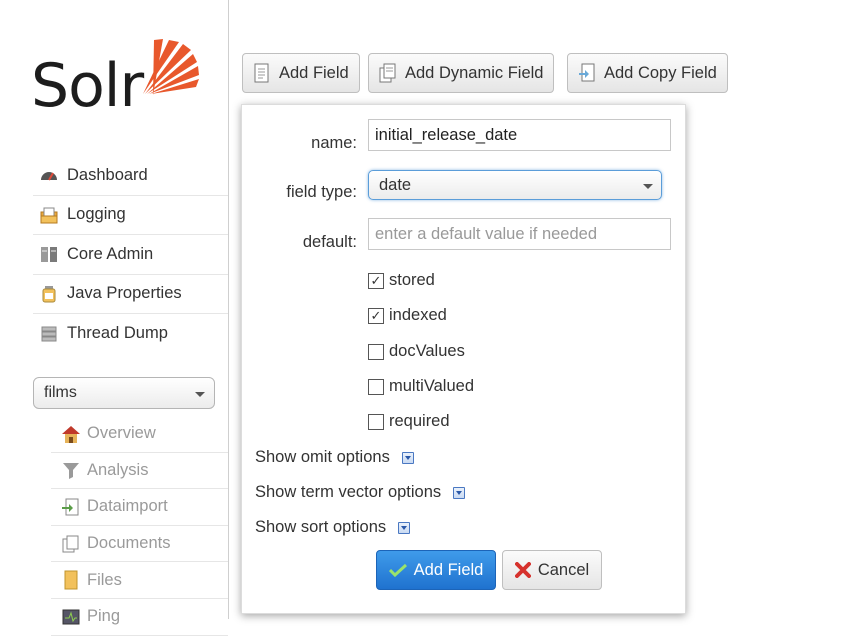 Image resolution: width=857 pixels, height=636 pixels. I want to click on cancel-button: Cancel, so click(552, 570).